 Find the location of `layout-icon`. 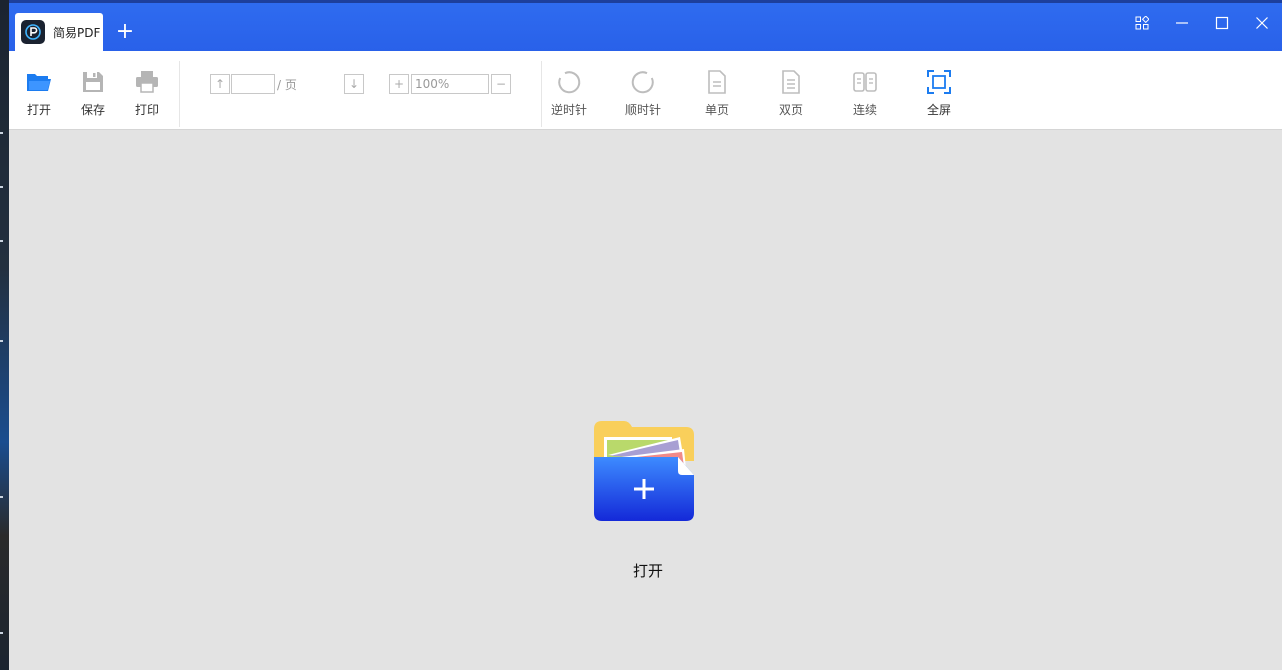

layout-icon is located at coordinates (1142, 23).